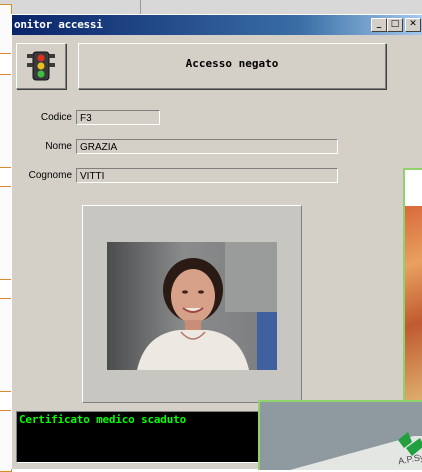 This screenshot has height=472, width=422. Describe the element at coordinates (217, 25) in the screenshot. I see `title-bar: onitor accessi _ □ ✕` at that location.